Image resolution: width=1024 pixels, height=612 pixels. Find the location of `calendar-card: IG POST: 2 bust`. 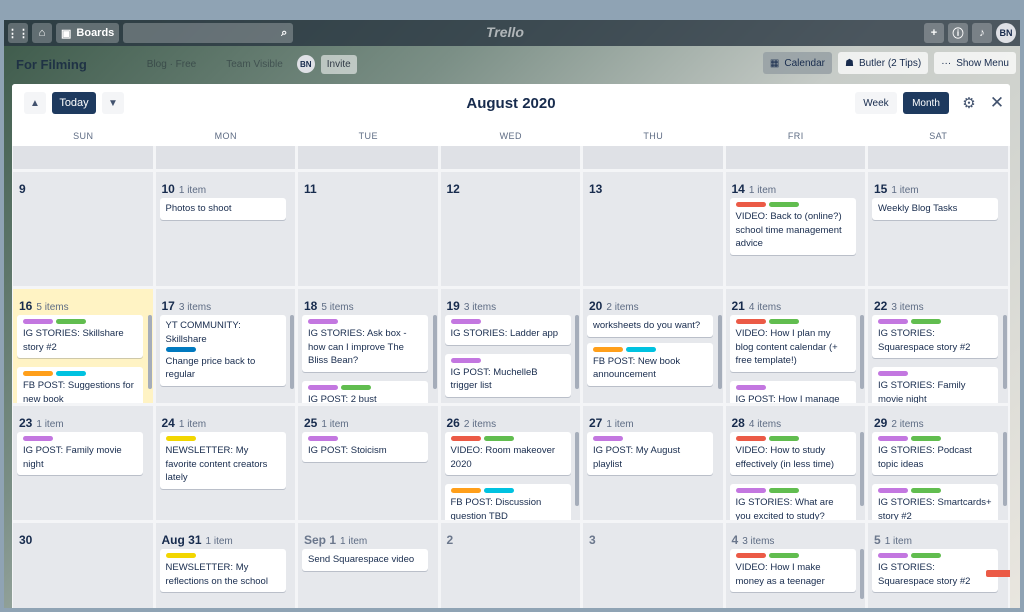

calendar-card: IG POST: 2 bust is located at coordinates (365, 391).